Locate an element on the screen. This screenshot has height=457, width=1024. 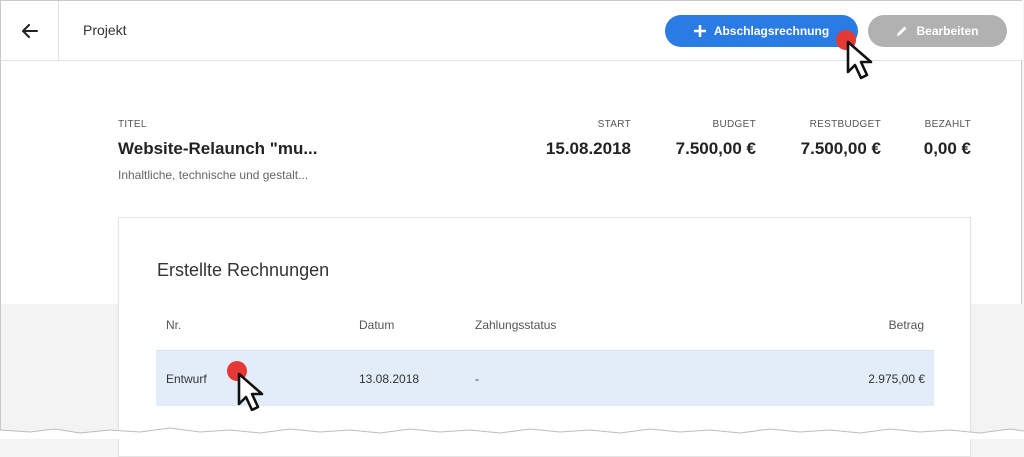
cell-betrag: 2.975,00 € is located at coordinates (896, 379).